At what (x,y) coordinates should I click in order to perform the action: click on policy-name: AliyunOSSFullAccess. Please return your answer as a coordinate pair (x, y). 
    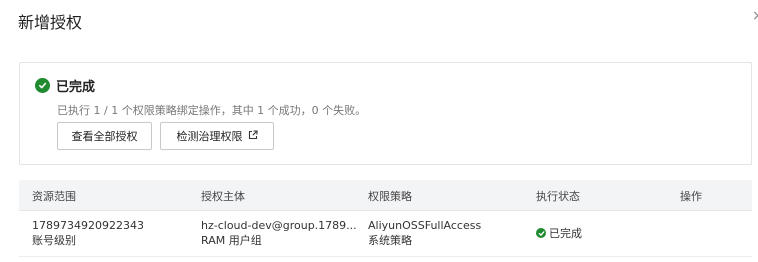
    Looking at the image, I should click on (425, 225).